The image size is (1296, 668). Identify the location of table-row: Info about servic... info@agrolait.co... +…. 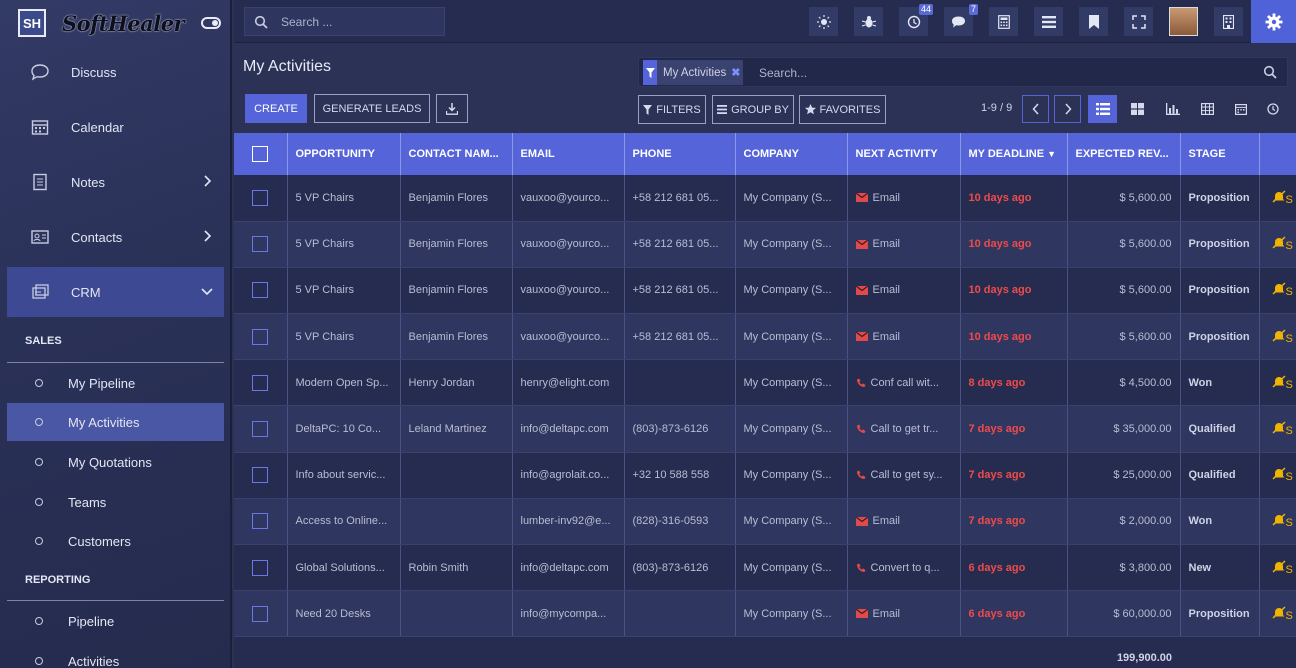
(765, 475).